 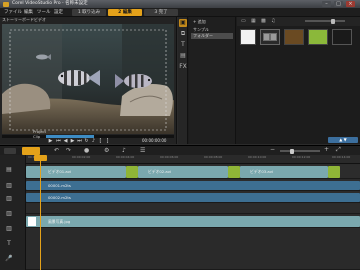 What do you see at coordinates (343, 140) in the screenshot?
I see `library-options-button: ▲ ▼` at bounding box center [343, 140].